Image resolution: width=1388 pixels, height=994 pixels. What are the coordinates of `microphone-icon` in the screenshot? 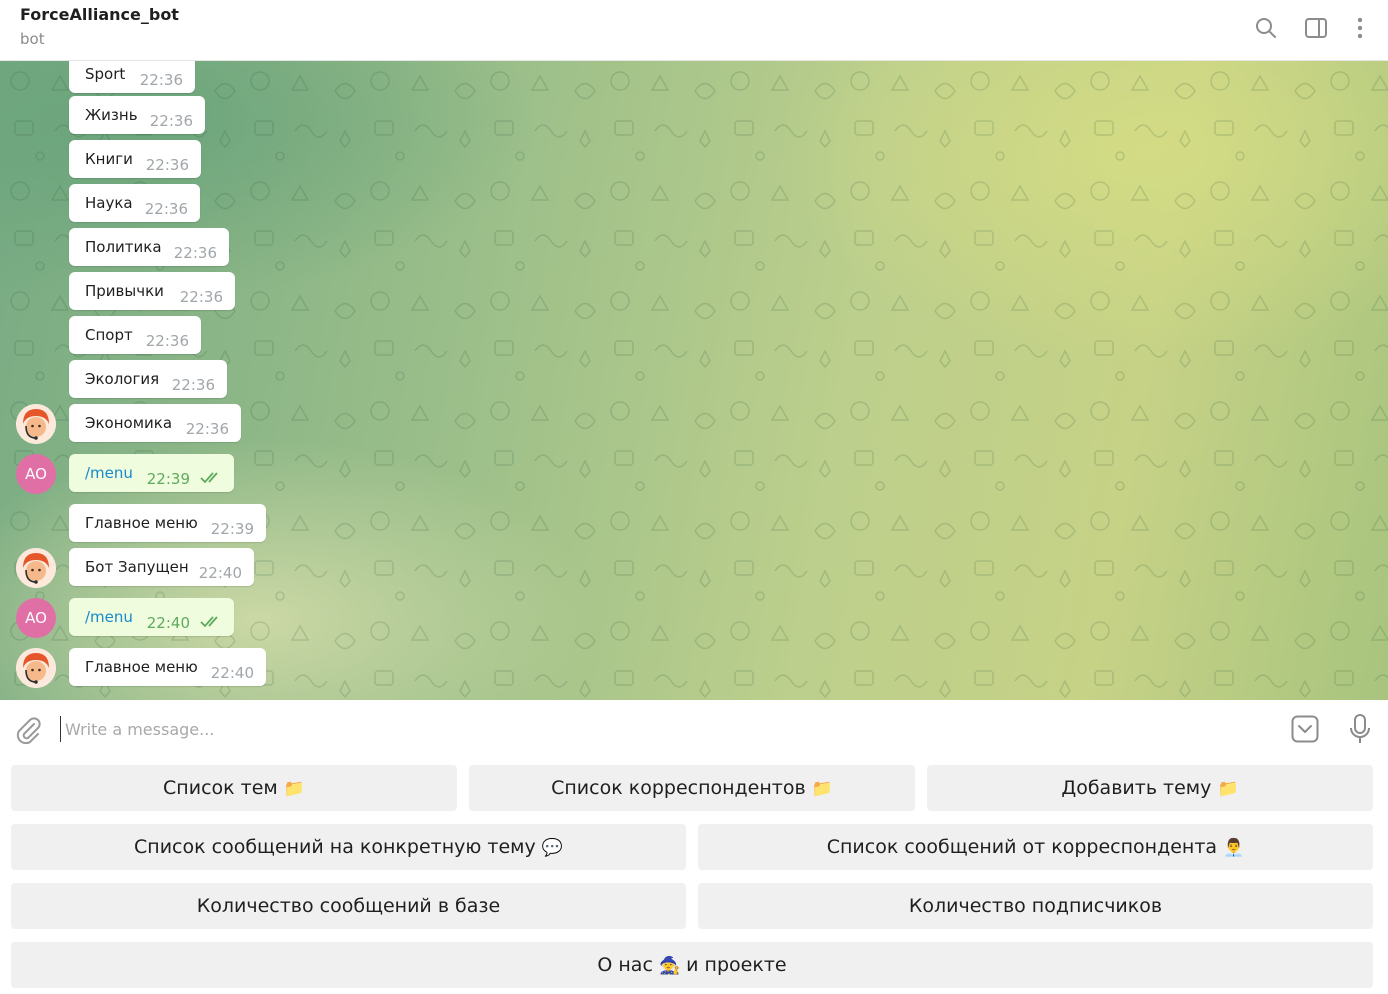 It's located at (1360, 729).